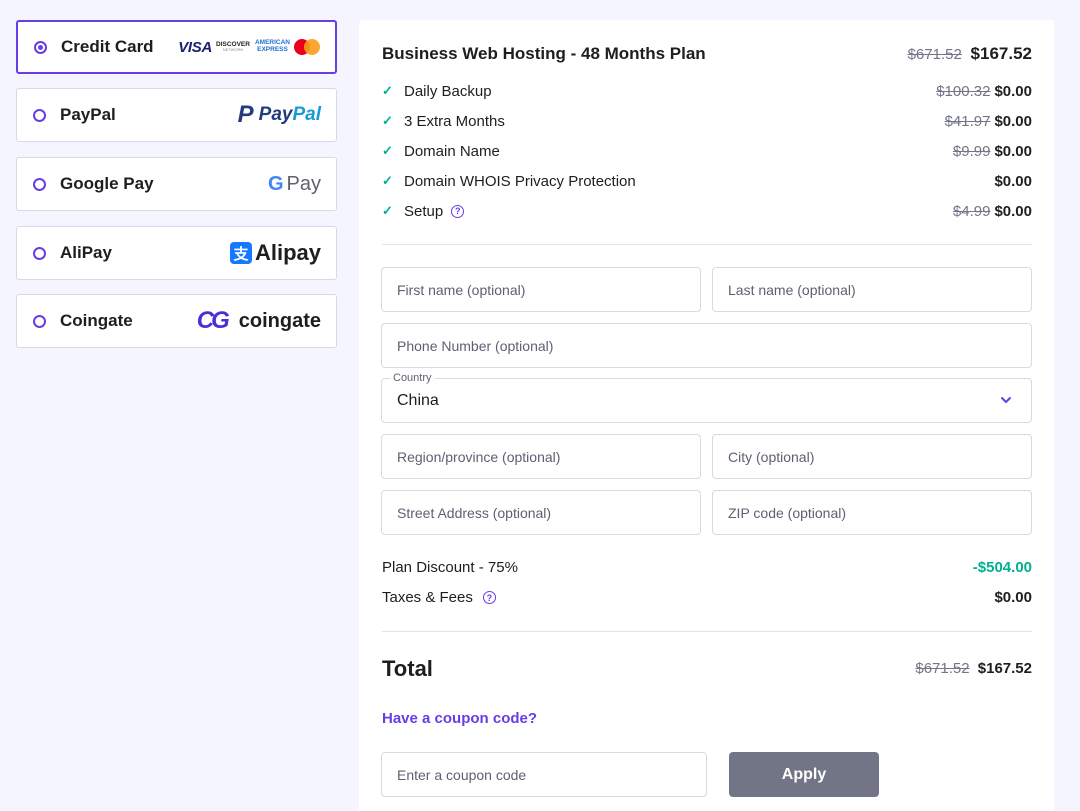  I want to click on feature-label: Domain Name, so click(452, 151).